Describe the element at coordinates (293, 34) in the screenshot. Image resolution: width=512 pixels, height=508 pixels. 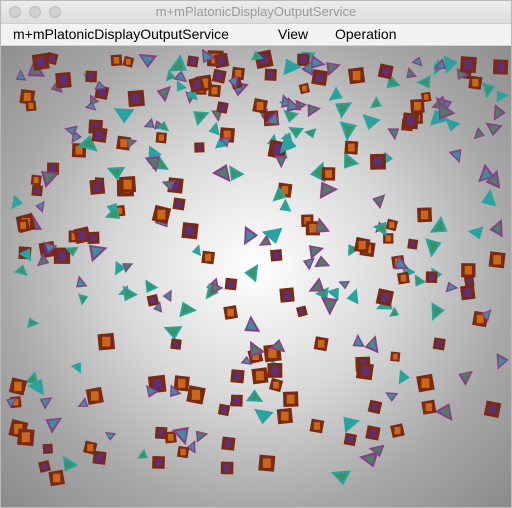
I see `menu-view: View` at that location.